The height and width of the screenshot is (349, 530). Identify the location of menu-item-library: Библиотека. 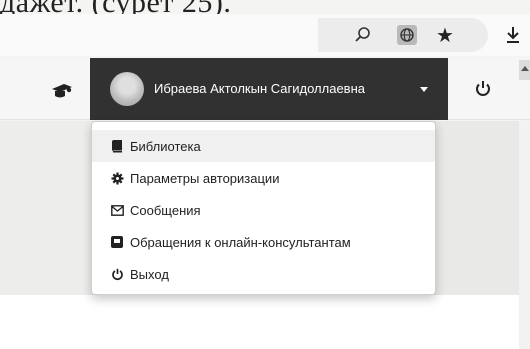
(263, 146).